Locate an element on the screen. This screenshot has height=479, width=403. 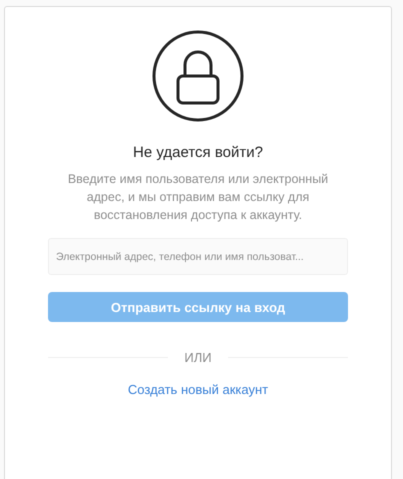
lock-icon is located at coordinates (198, 76).